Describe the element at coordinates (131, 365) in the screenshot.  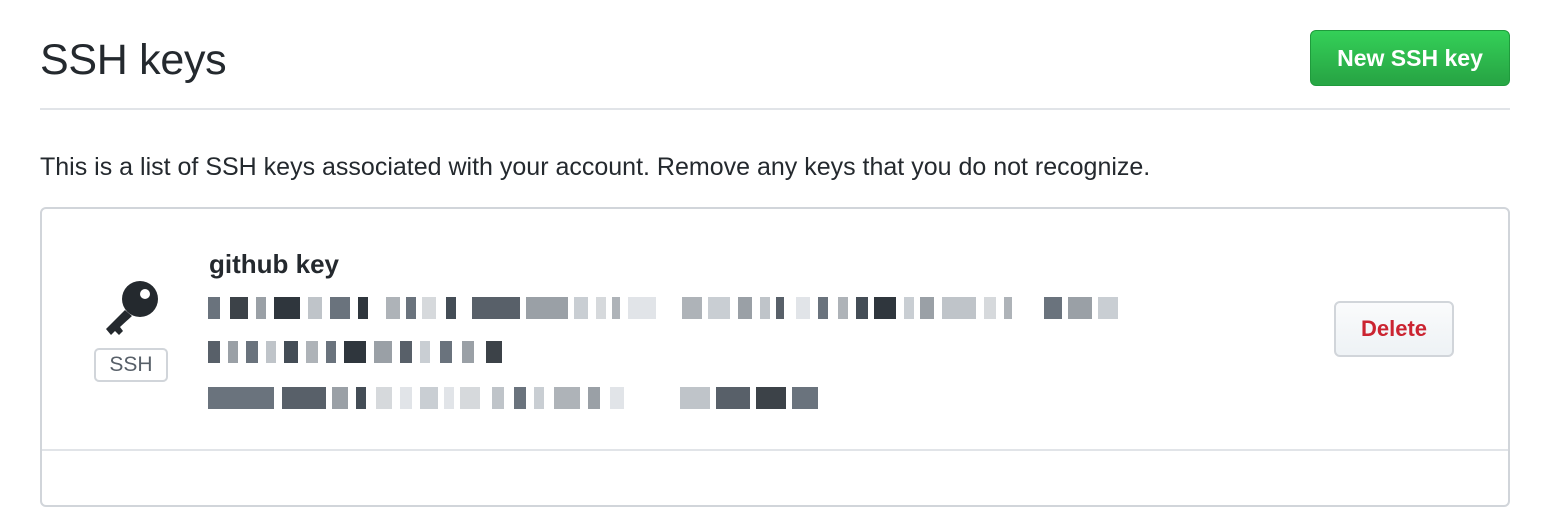
I see `ssh-type-badge: SSH` at that location.